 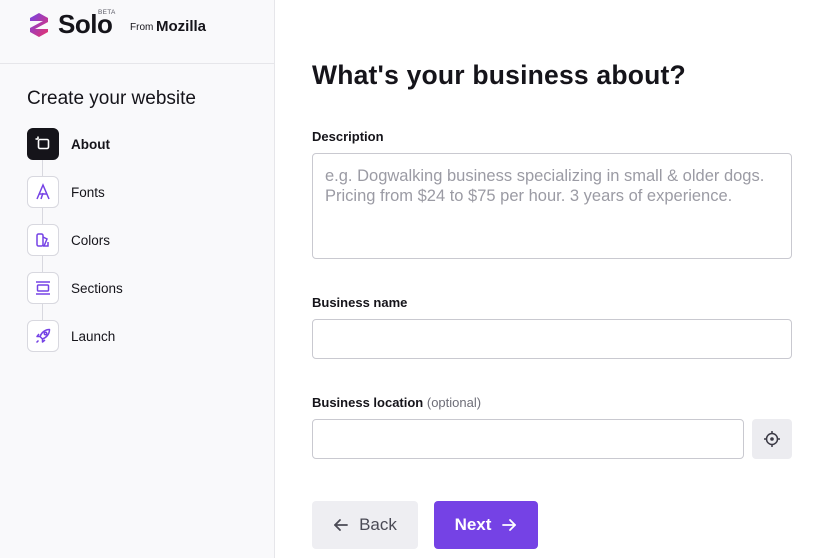 I want to click on back-button-label: Back, so click(x=378, y=524).